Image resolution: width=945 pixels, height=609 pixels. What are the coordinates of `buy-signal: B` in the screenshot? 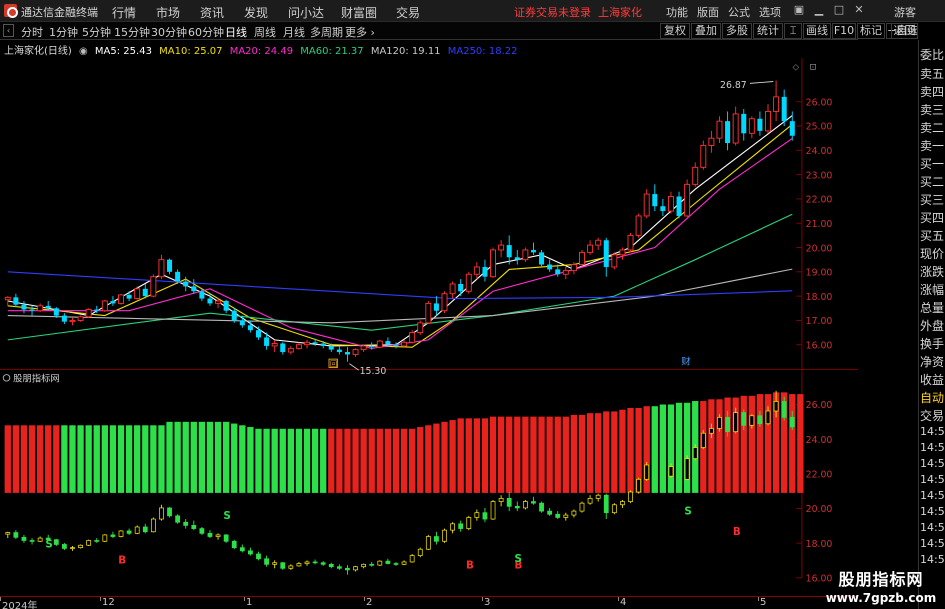 It's located at (122, 561).